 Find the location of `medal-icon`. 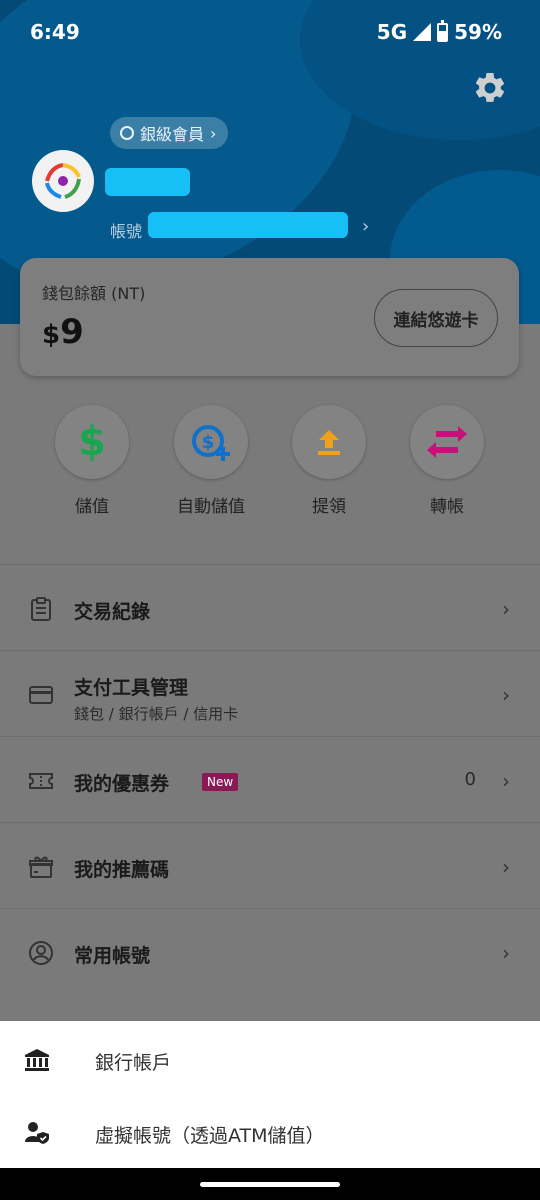

medal-icon is located at coordinates (127, 133).